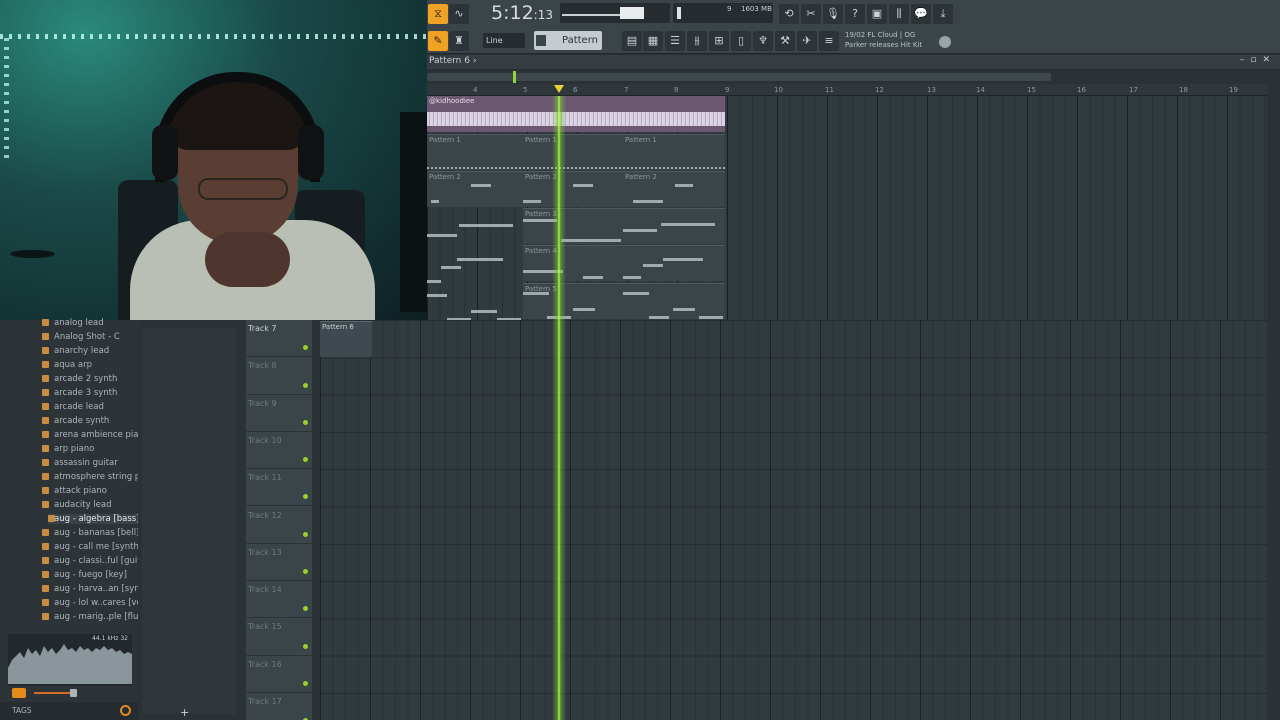  What do you see at coordinates (833, 14) in the screenshot?
I see `microphone-icon: 🎙` at bounding box center [833, 14].